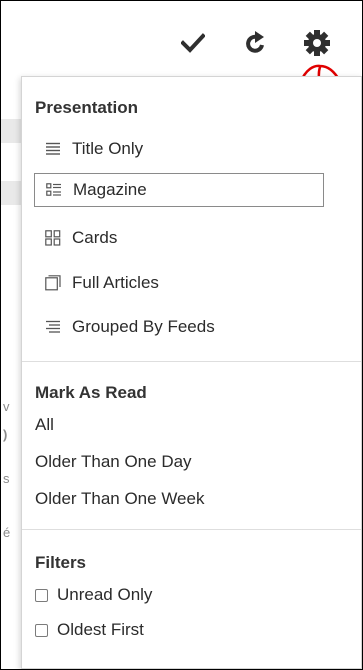  What do you see at coordinates (108, 148) in the screenshot?
I see `option-label: Title Only` at bounding box center [108, 148].